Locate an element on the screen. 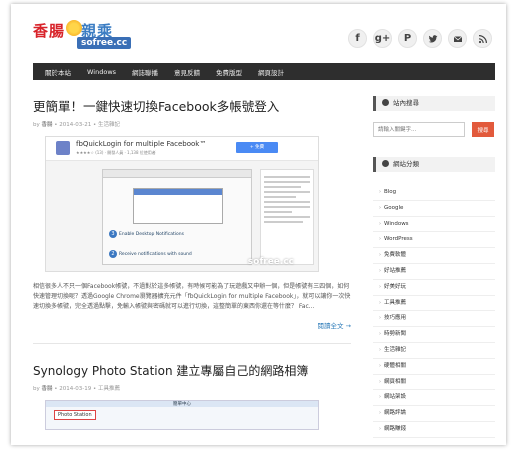 The width and height of the screenshot is (517, 450). notification-dialog is located at coordinates (178, 206).